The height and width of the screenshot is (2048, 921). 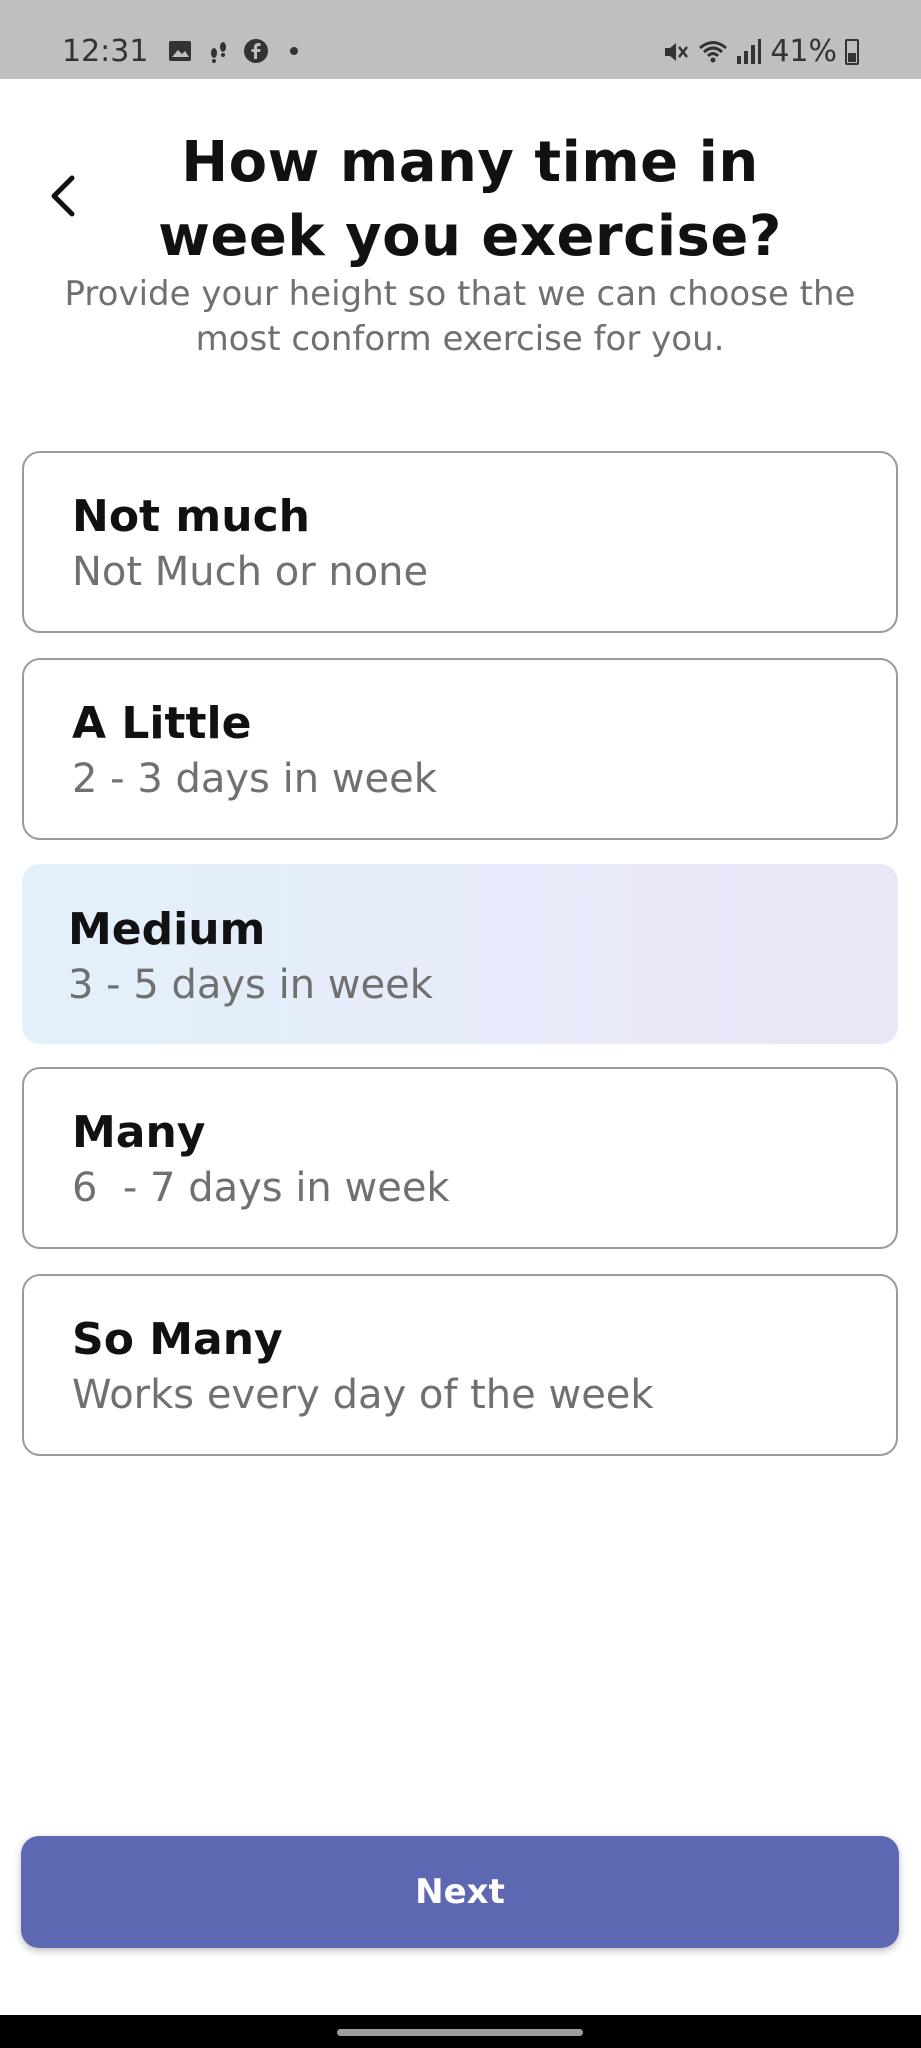 What do you see at coordinates (261, 1188) in the screenshot?
I see `option-subtitle: 6 - 7 days in week` at bounding box center [261, 1188].